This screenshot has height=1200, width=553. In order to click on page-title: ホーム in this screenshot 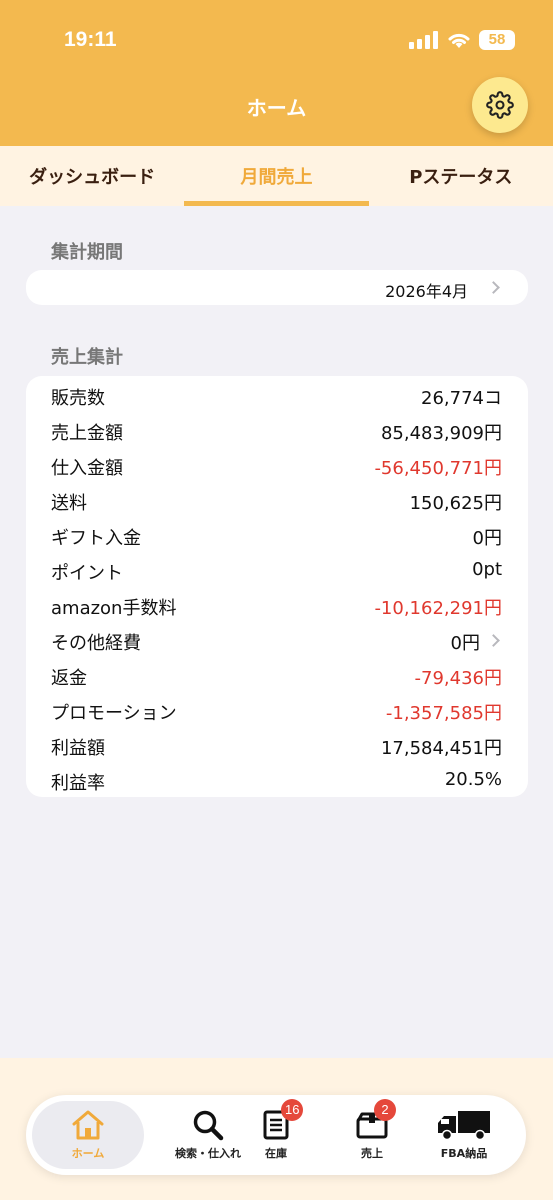, I will do `click(276, 108)`.